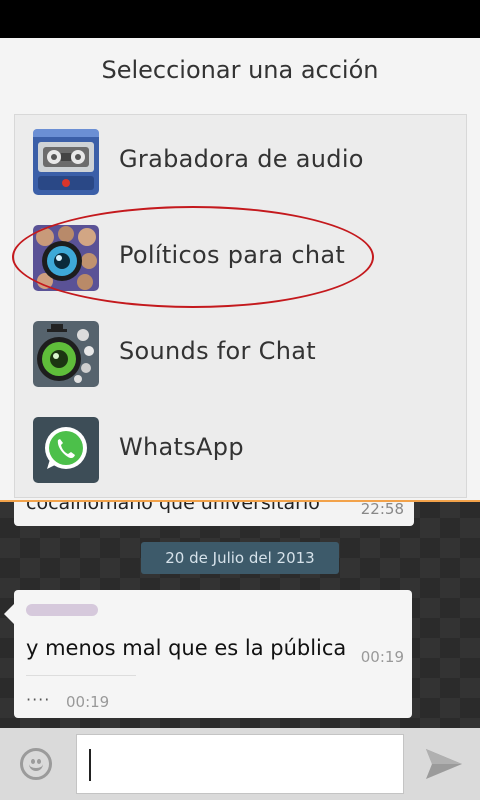  Describe the element at coordinates (66, 450) in the screenshot. I see `whatsapp-icon` at that location.